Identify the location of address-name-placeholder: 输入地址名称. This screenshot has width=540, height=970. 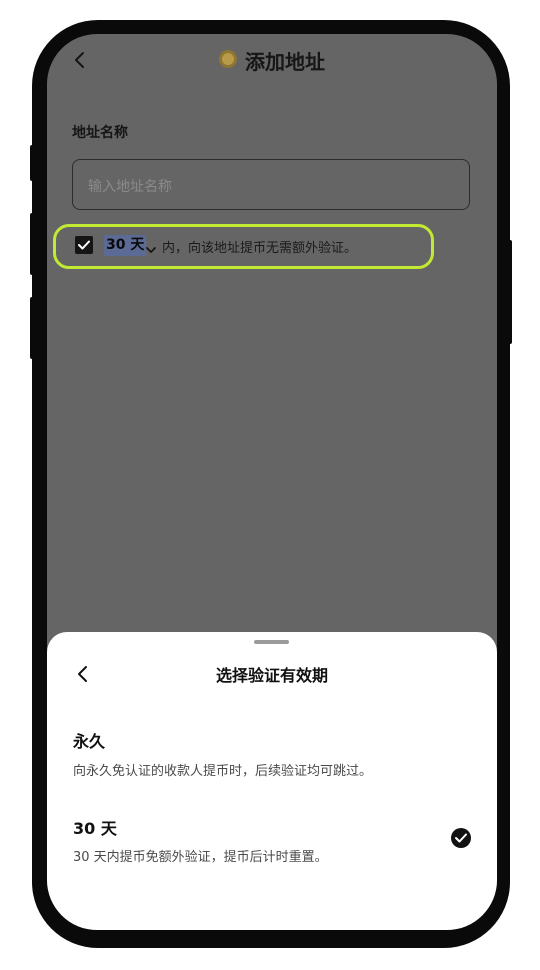
(130, 187).